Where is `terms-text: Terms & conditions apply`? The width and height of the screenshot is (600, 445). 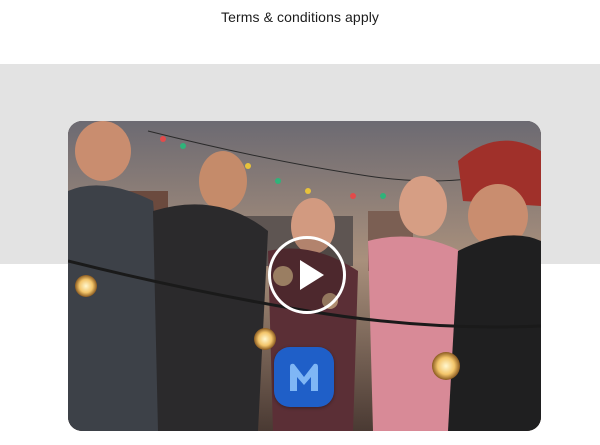 terms-text: Terms & conditions apply is located at coordinates (300, 17).